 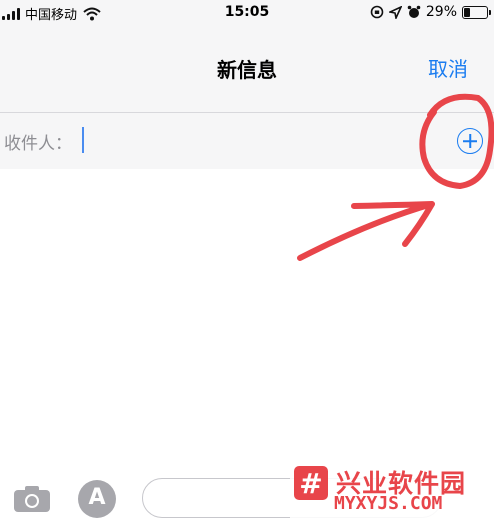 I want to click on watermark-logo: #, so click(x=311, y=483).